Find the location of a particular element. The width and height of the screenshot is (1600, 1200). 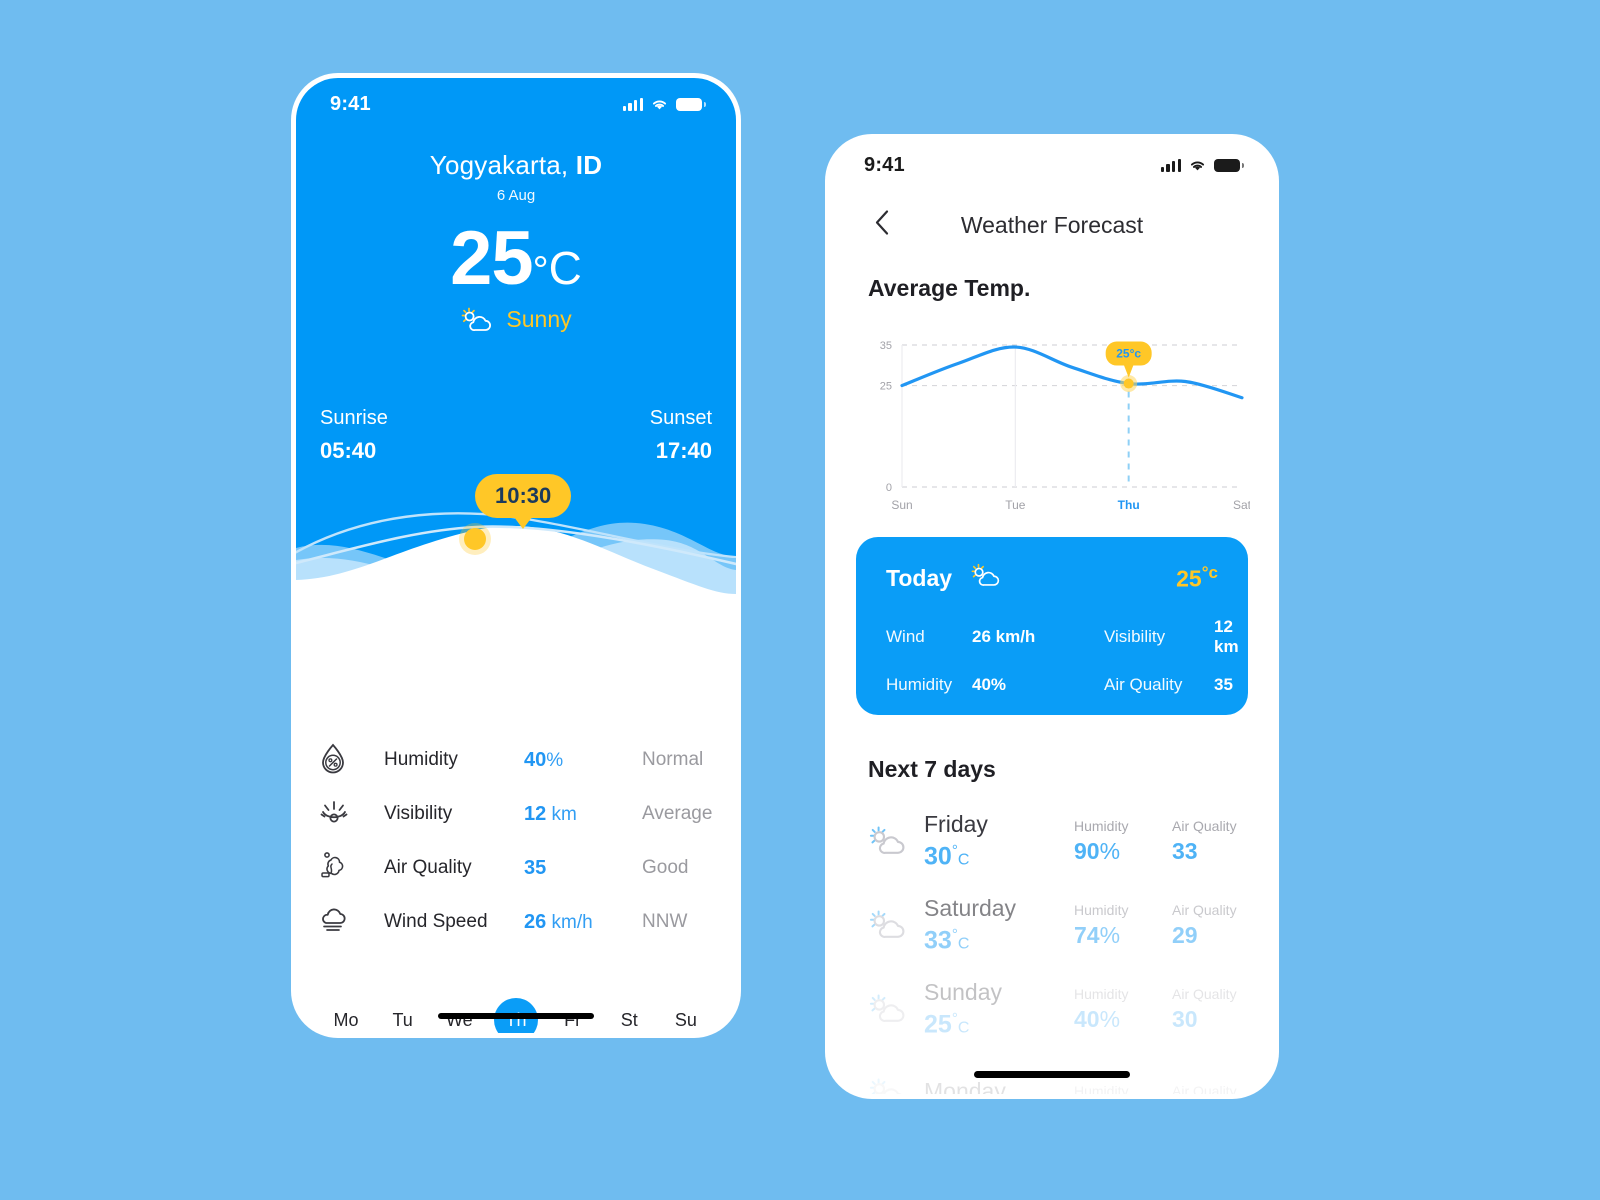

forecast-humidity-value: 74% is located at coordinates (1097, 934).